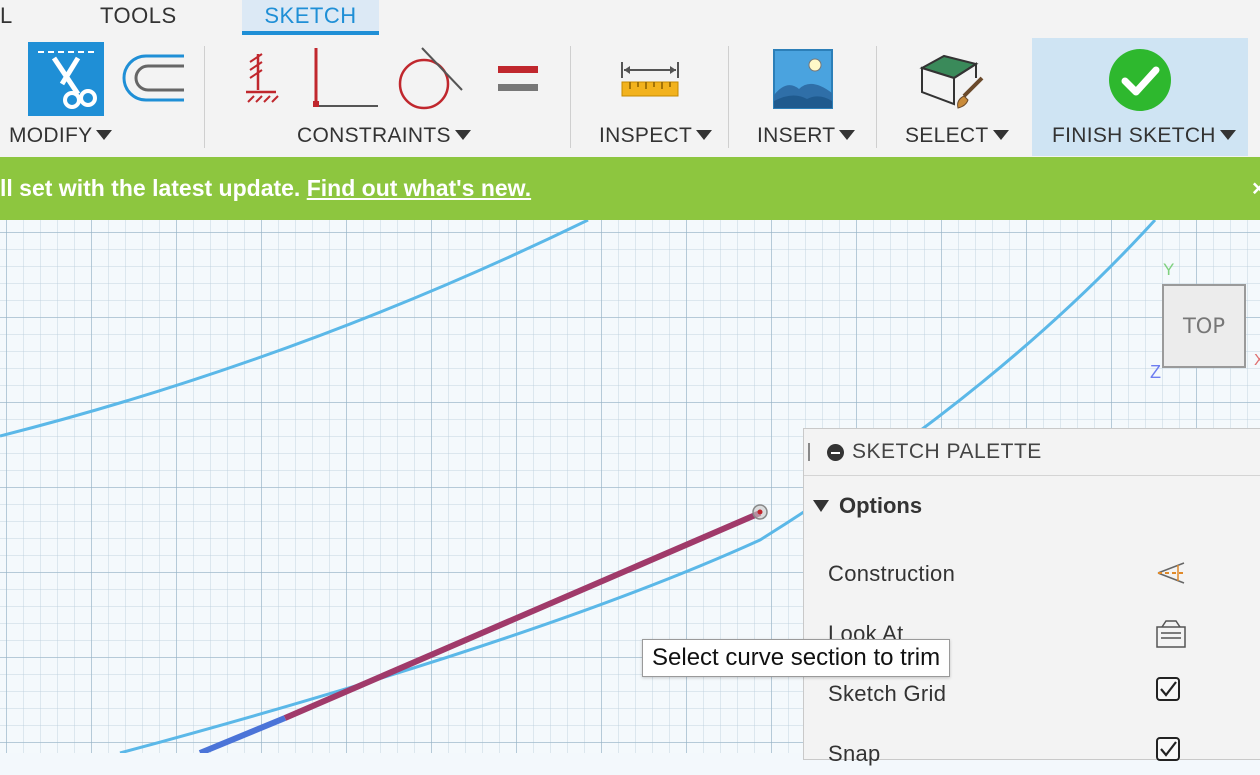 The image size is (1260, 775). Describe the element at coordinates (51, 135) in the screenshot. I see `modify-label: MODIFY` at that location.